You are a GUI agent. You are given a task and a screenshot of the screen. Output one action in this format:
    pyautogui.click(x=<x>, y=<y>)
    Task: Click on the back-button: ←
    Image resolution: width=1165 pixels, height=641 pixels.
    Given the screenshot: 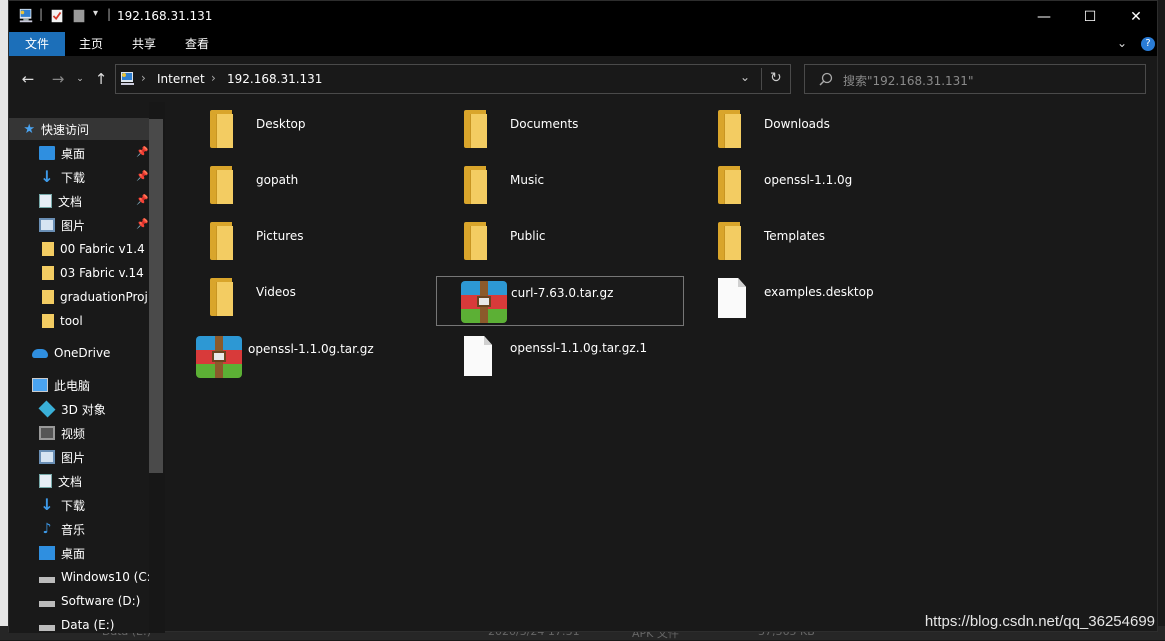 What is the action you would take?
    pyautogui.click(x=28, y=79)
    